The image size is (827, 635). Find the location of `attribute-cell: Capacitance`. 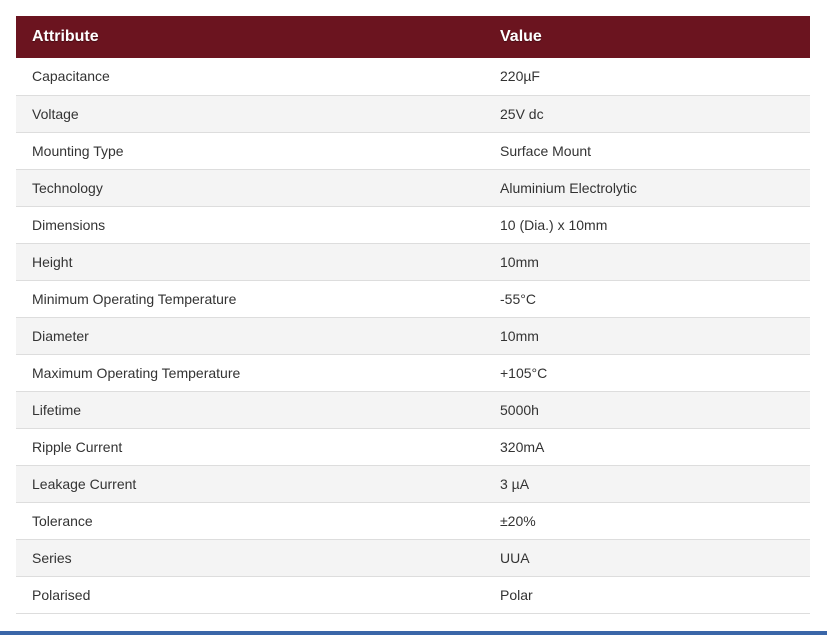

attribute-cell: Capacitance is located at coordinates (71, 76).